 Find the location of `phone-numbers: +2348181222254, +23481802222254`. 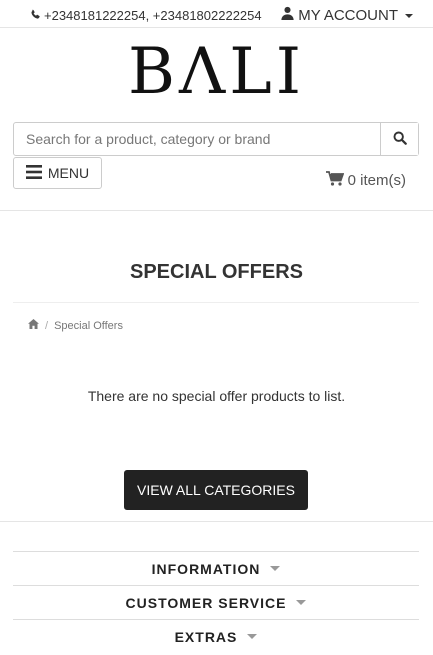

phone-numbers: +2348181222254, +23481802222254 is located at coordinates (153, 15).